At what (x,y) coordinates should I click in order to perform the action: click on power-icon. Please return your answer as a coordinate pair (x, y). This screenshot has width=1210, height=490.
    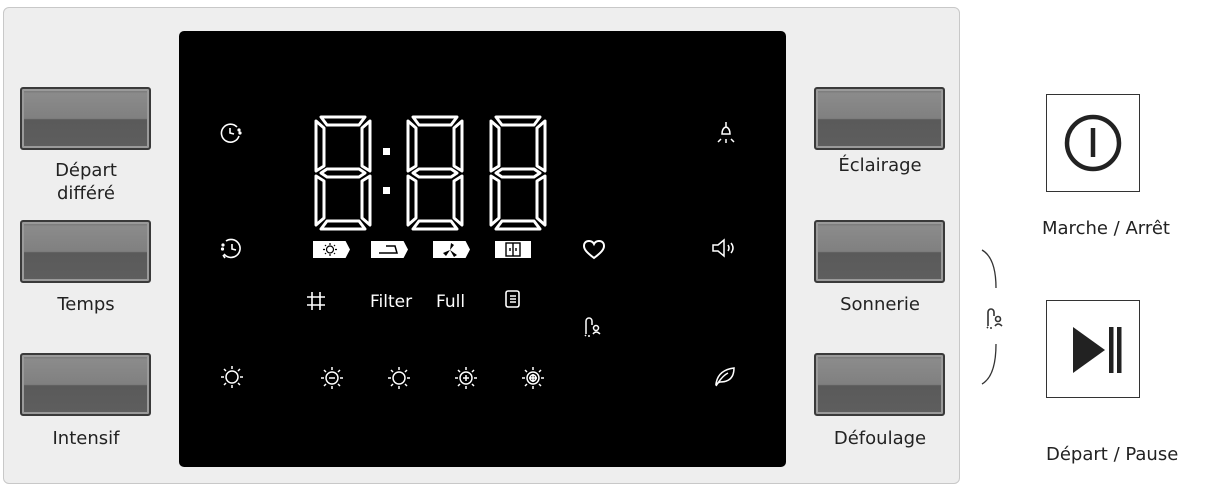
    Looking at the image, I should click on (1093, 143).